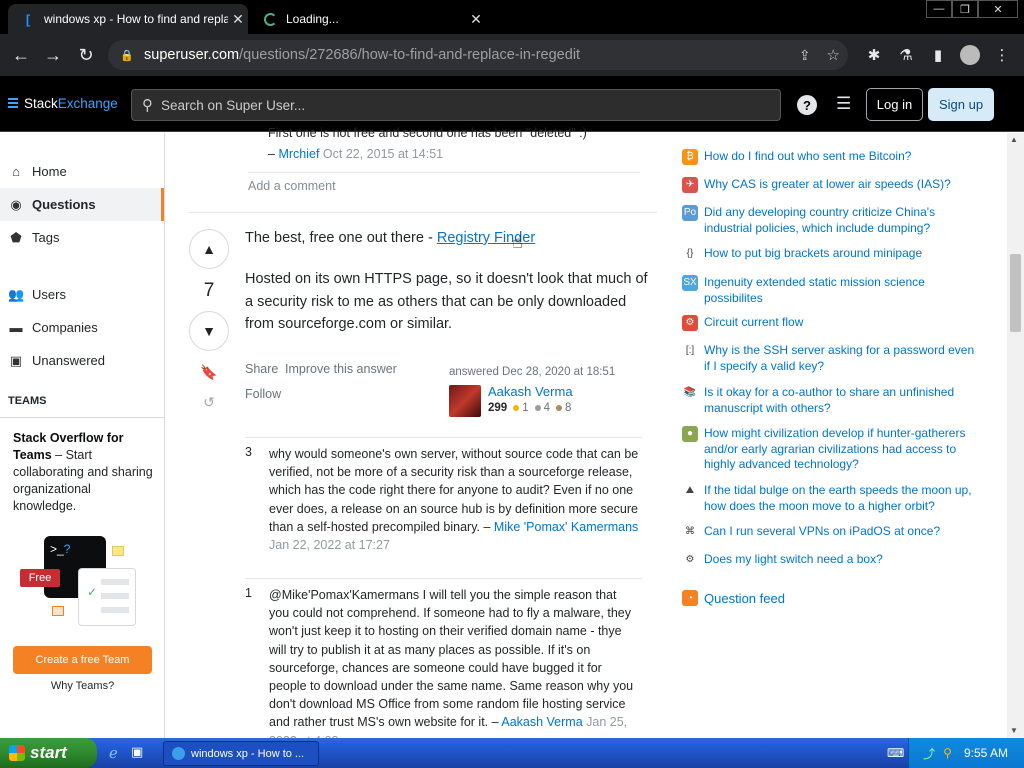  What do you see at coordinates (541, 722) in the screenshot?
I see `comment-user-link: Aakash Verma` at bounding box center [541, 722].